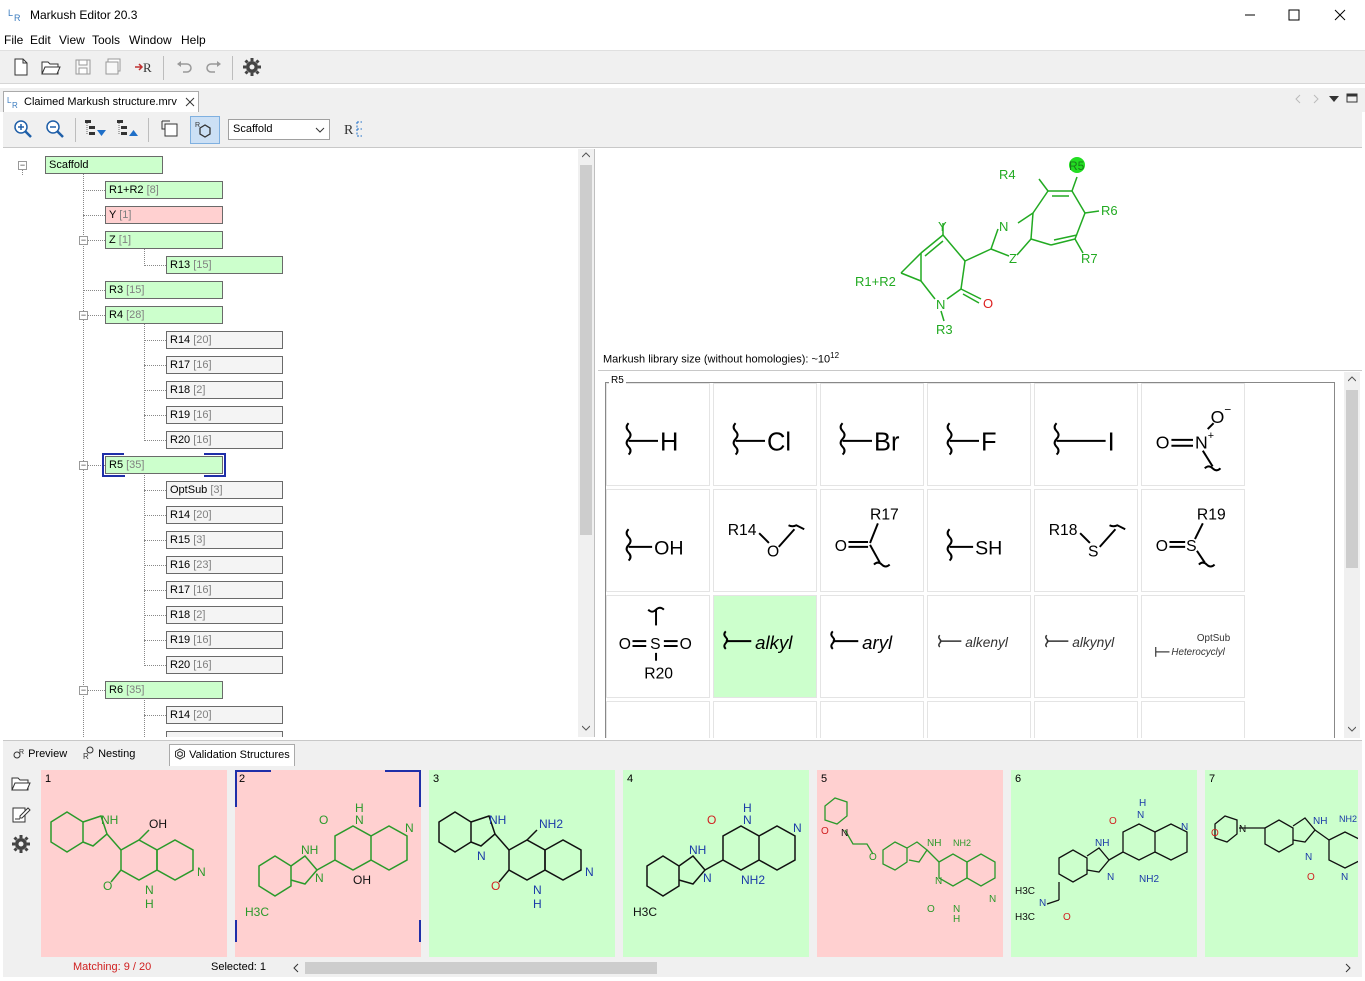  What do you see at coordinates (658, 434) in the screenshot?
I see `rgroup-member-h: H` at bounding box center [658, 434].